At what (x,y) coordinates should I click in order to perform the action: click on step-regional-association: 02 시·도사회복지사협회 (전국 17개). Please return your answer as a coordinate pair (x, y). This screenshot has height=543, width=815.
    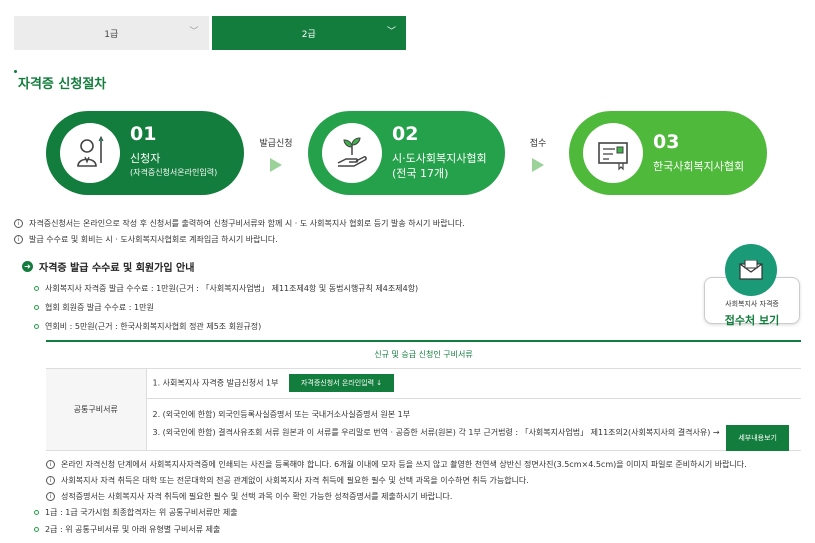
    Looking at the image, I should click on (406, 153).